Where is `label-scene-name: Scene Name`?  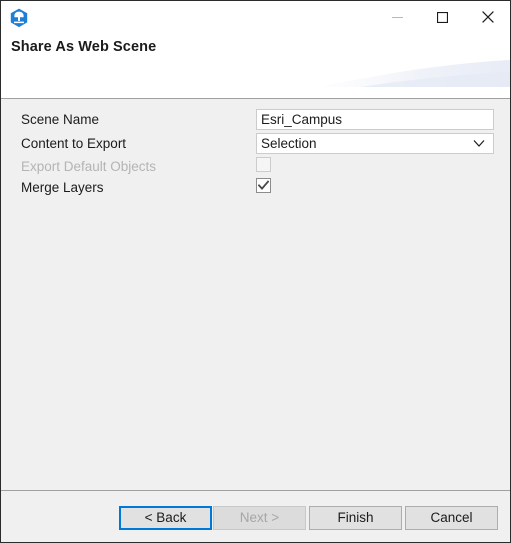
label-scene-name: Scene Name is located at coordinates (60, 119).